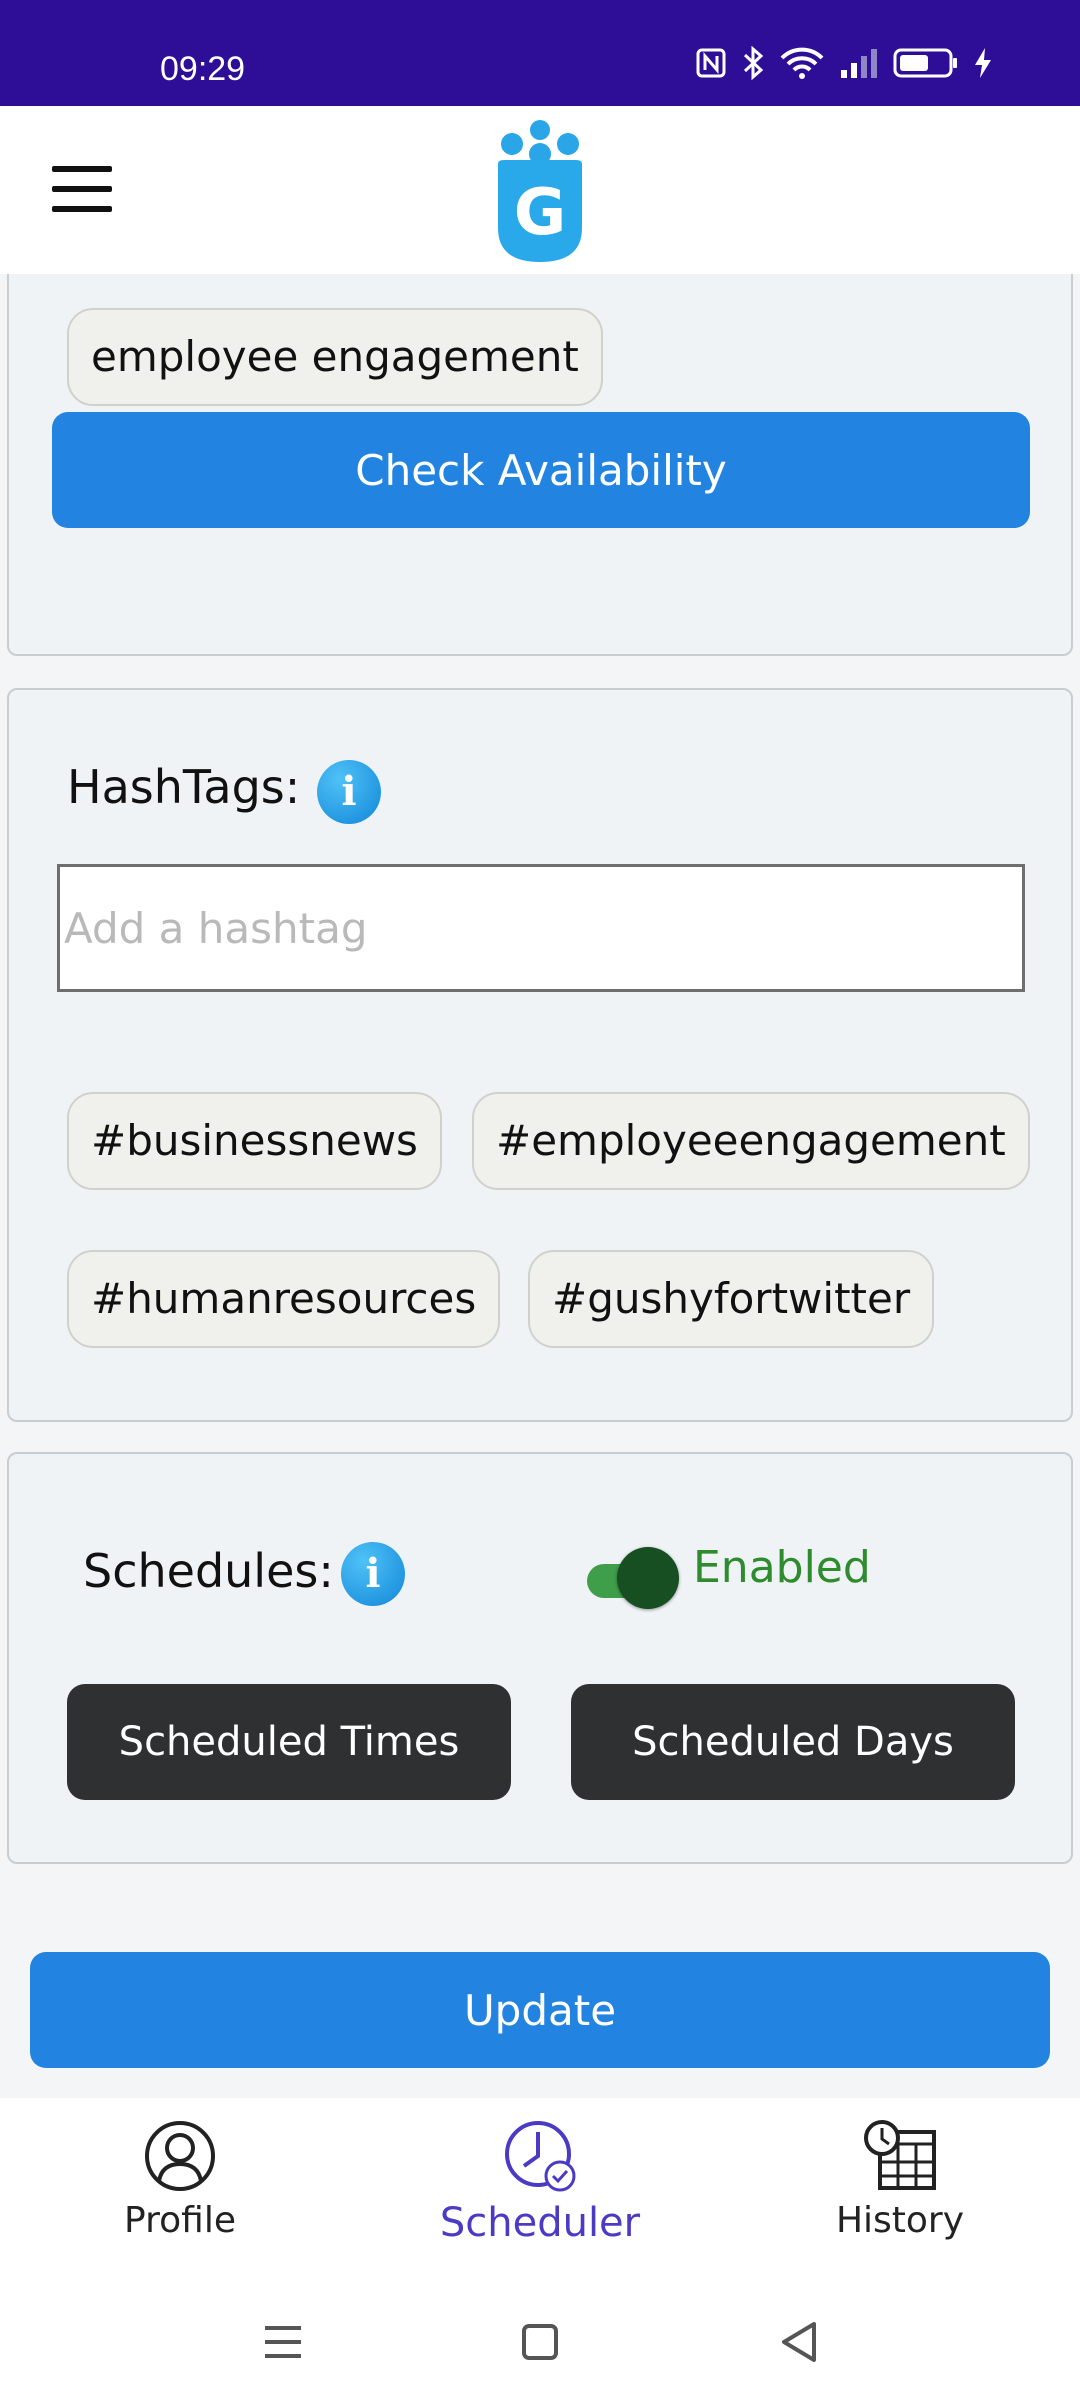 Image resolution: width=1080 pixels, height=2400 pixels. Describe the element at coordinates (540, 53) in the screenshot. I see `status-bar: 09:29` at that location.